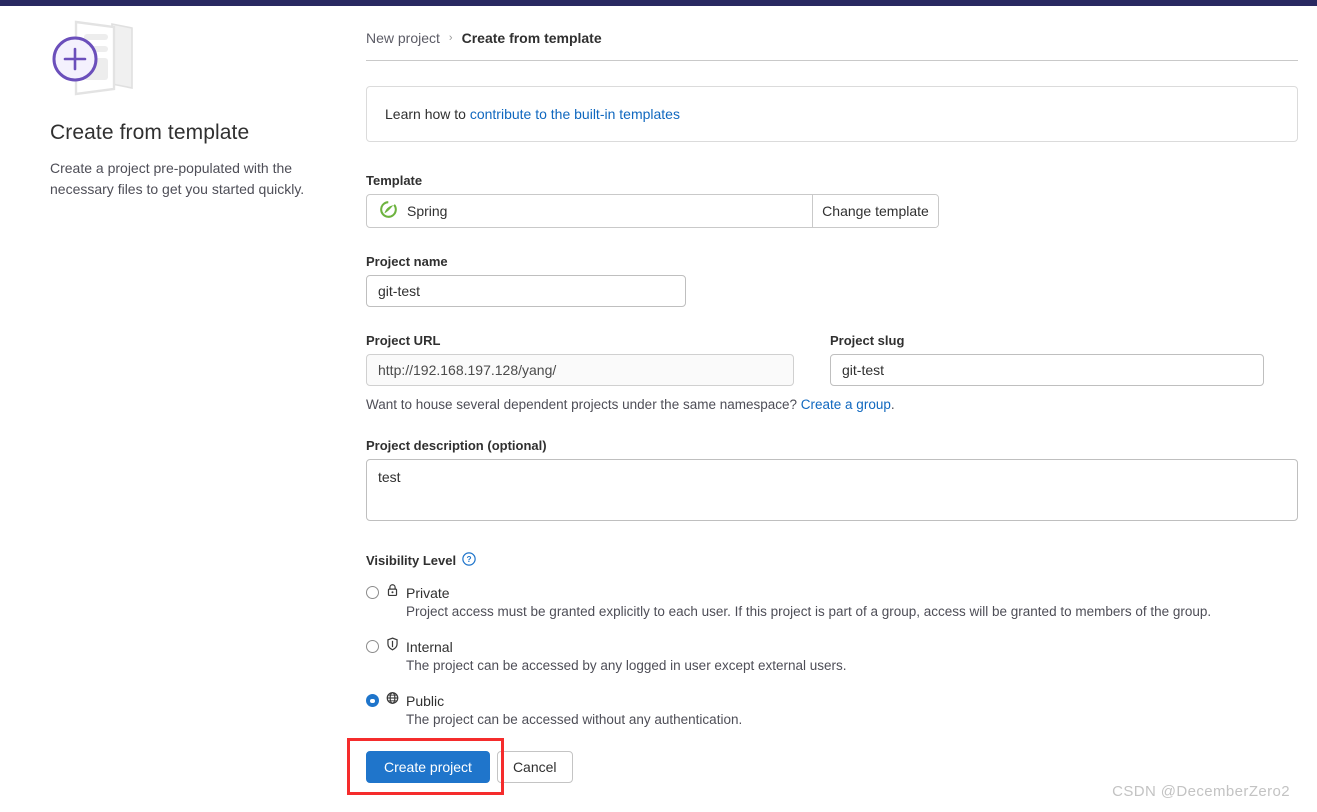 This screenshot has height=812, width=1317. I want to click on contribute-templates-link: contribute to the built-in templates, so click(575, 114).